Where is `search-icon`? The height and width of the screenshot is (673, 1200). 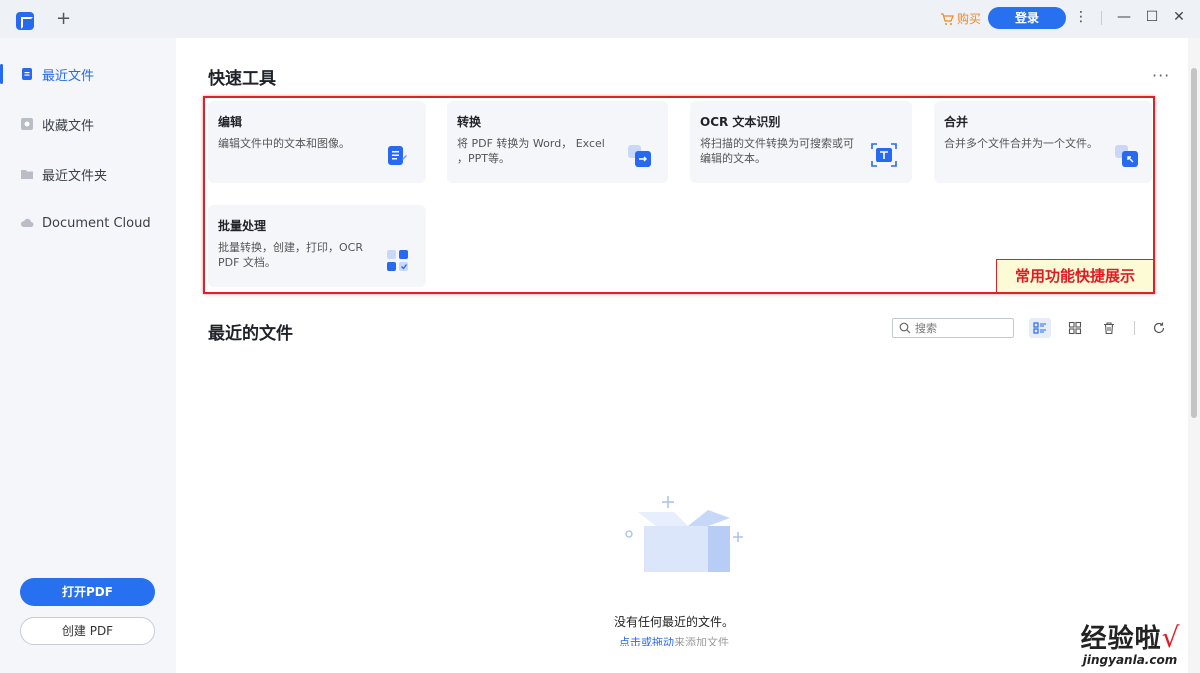
search-icon is located at coordinates (905, 328).